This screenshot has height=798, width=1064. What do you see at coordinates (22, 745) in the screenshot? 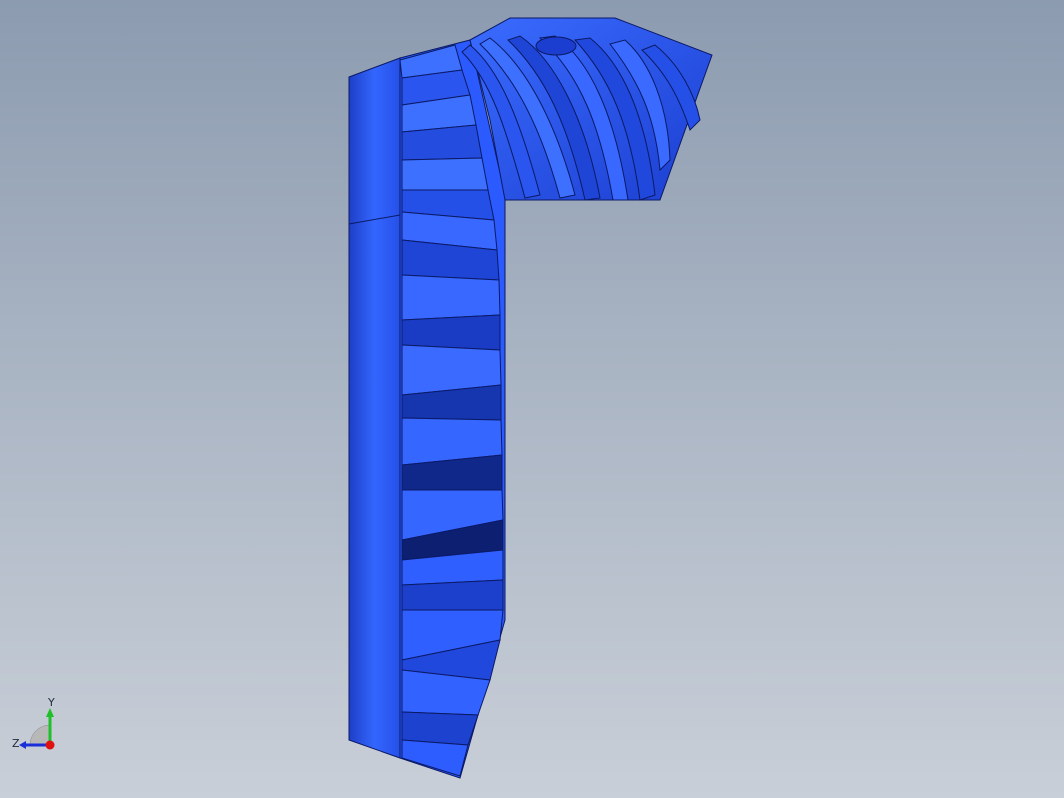
I see `z-axis-arrow` at bounding box center [22, 745].